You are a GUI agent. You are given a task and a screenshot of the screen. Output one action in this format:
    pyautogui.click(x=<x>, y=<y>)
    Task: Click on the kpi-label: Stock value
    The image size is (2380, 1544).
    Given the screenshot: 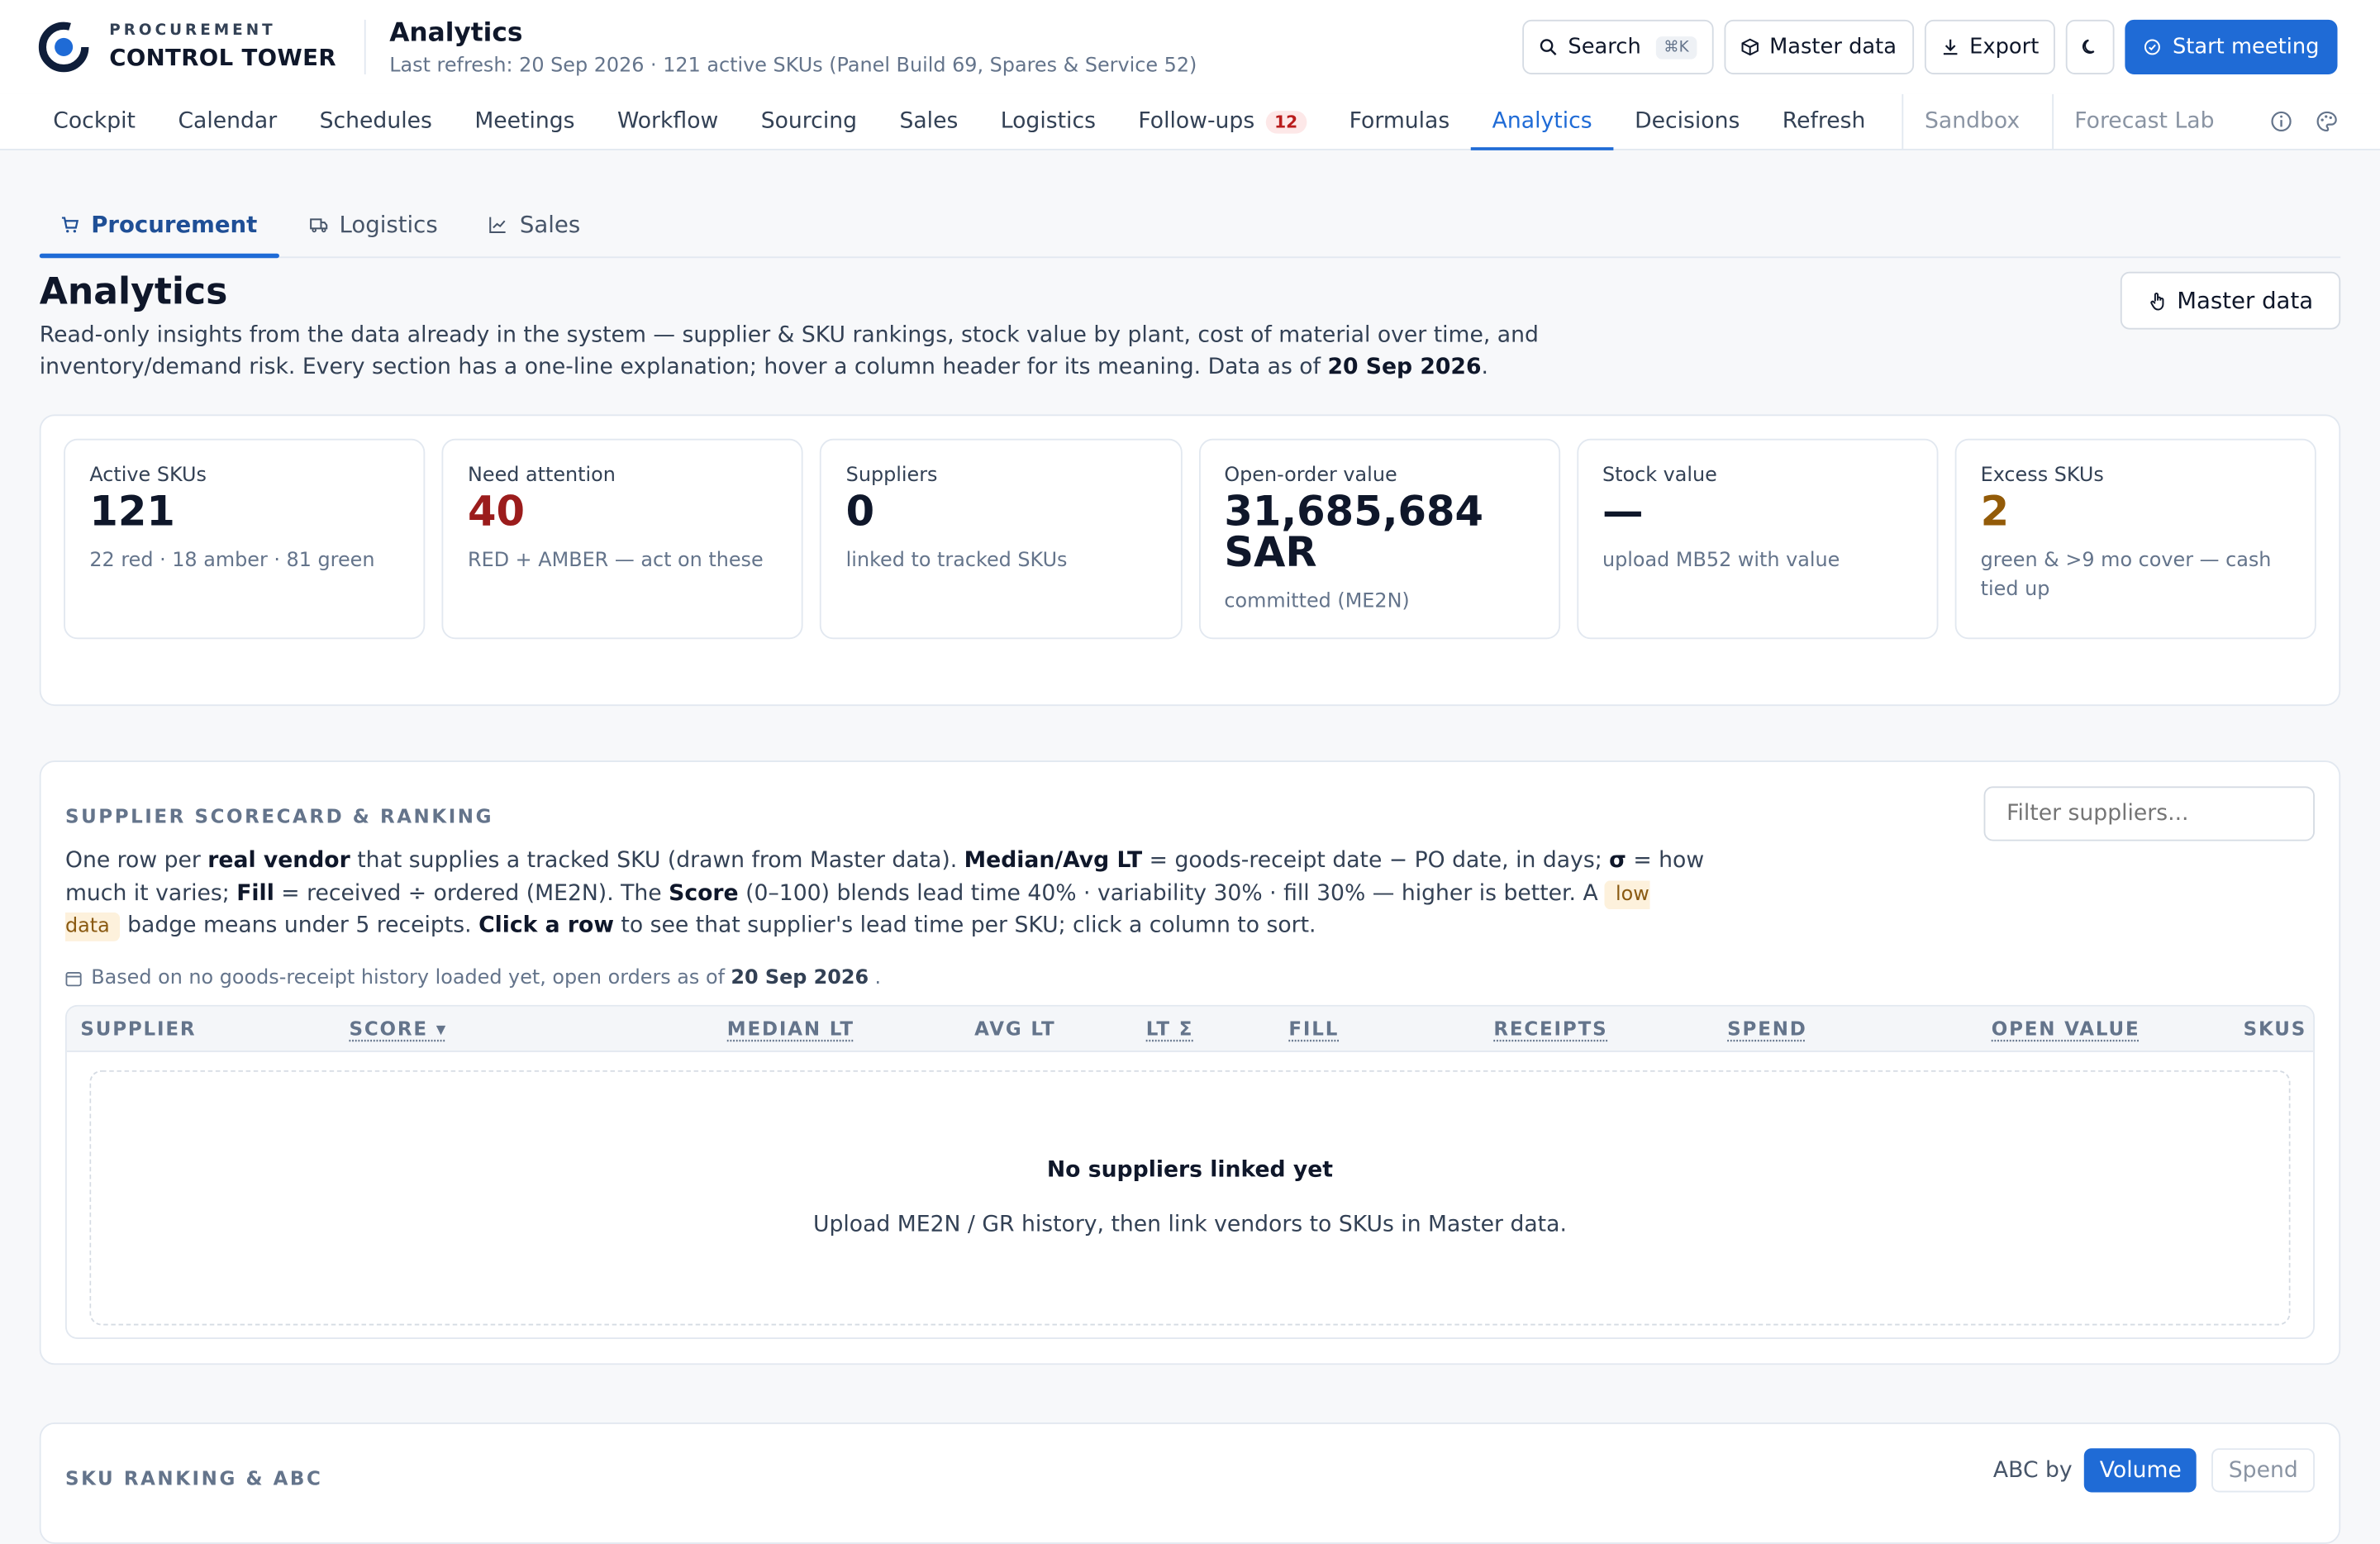 What is the action you would take?
    pyautogui.click(x=1659, y=477)
    